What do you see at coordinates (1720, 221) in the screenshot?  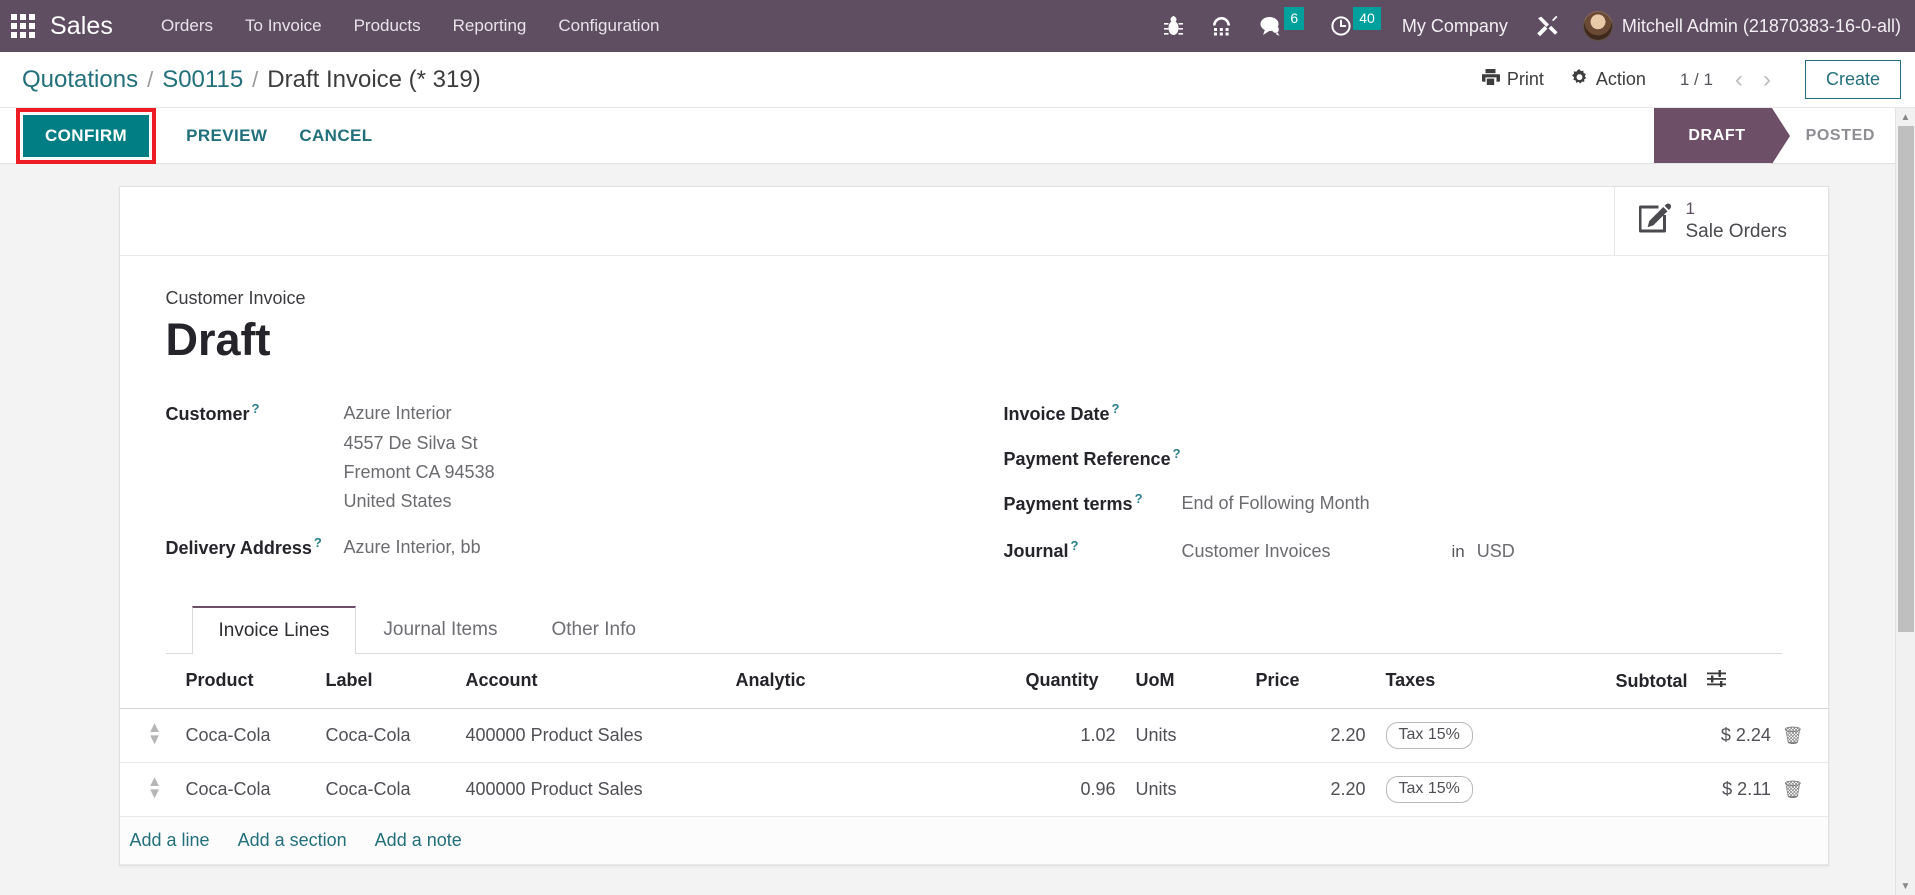 I see `smart-button-sale-orders: 1 Sale Orders` at bounding box center [1720, 221].